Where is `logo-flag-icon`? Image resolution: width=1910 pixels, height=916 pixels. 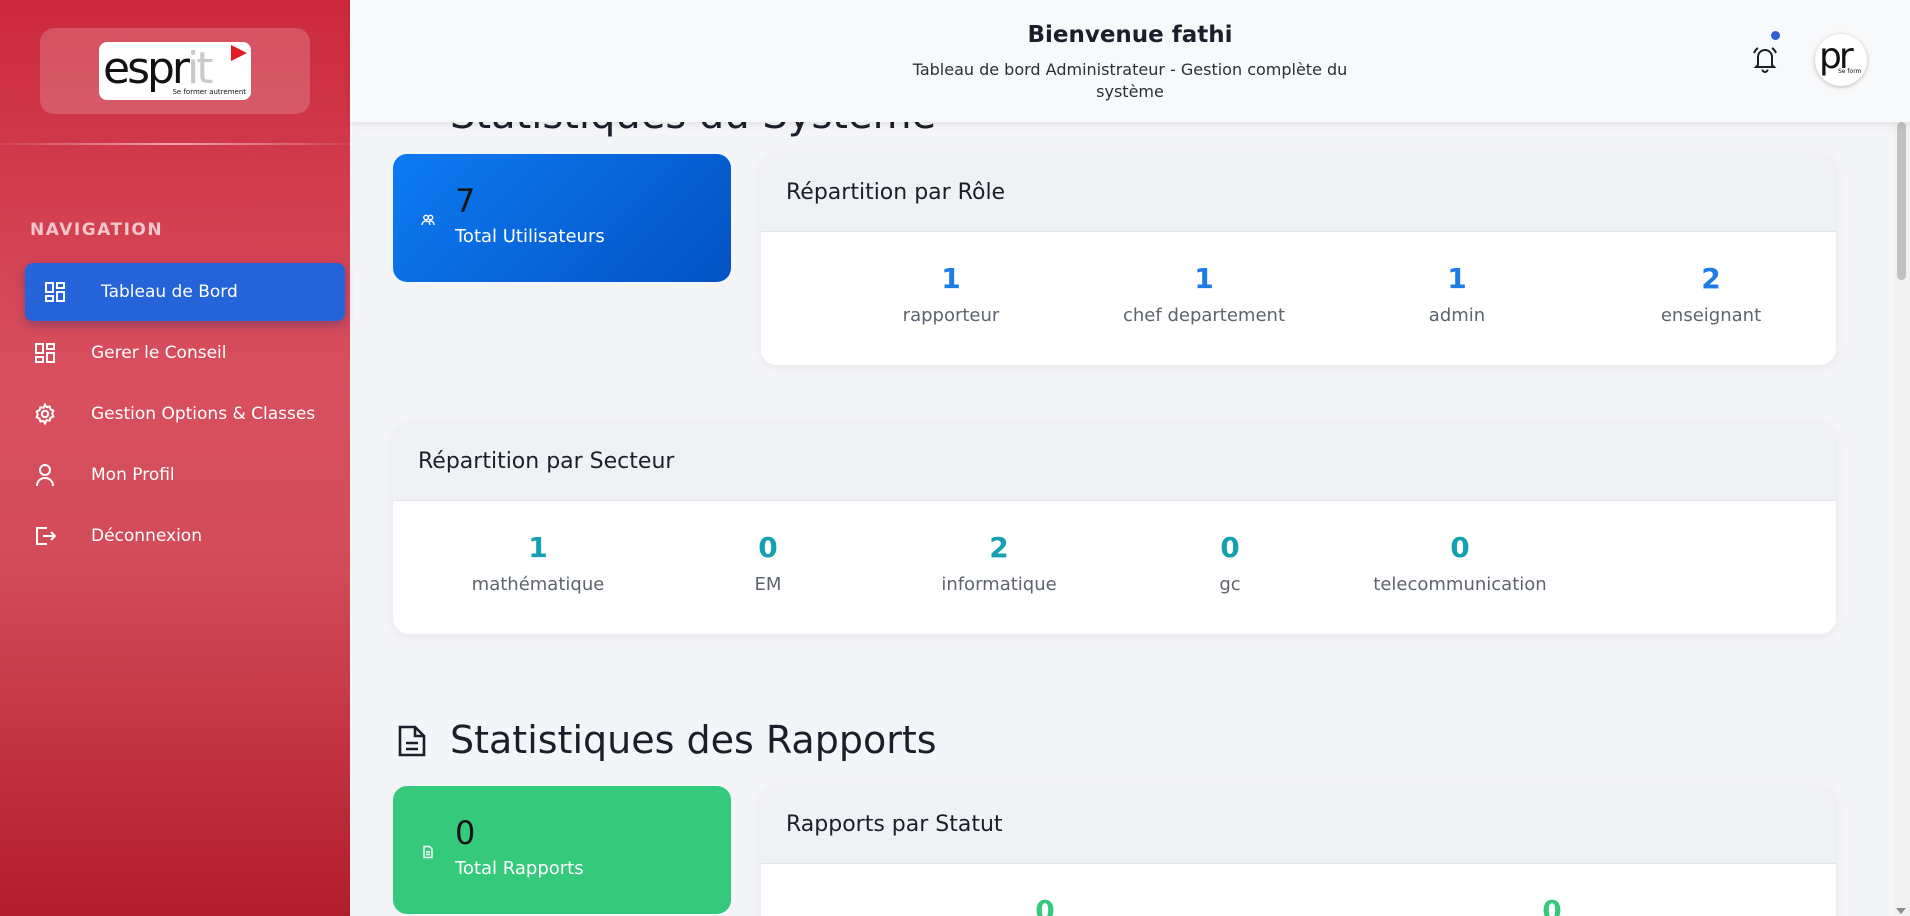 logo-flag-icon is located at coordinates (239, 53).